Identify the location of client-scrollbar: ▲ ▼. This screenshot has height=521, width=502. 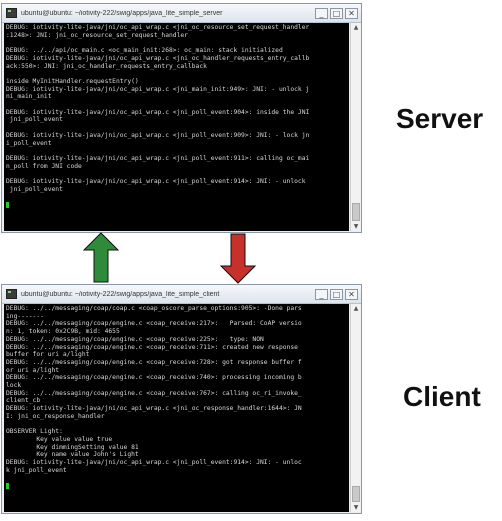
(355, 408).